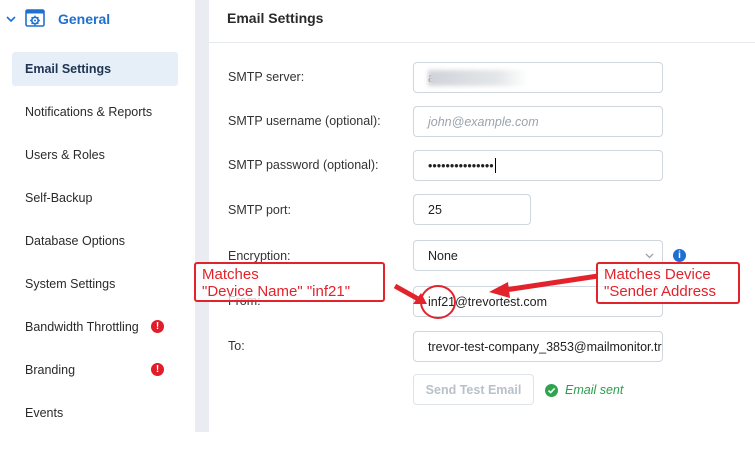 This screenshot has width=755, height=454. Describe the element at coordinates (75, 241) in the screenshot. I see `sidebar-item-label: Database Options` at that location.